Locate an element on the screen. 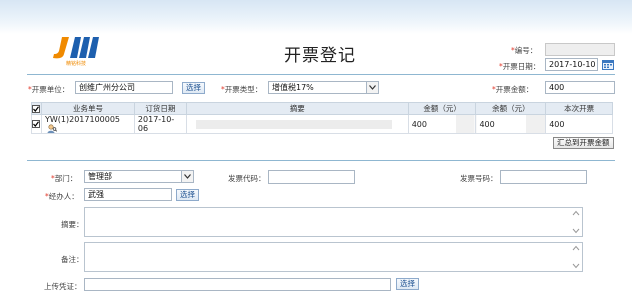  order-date: 2017-10-06 is located at coordinates (160, 124).